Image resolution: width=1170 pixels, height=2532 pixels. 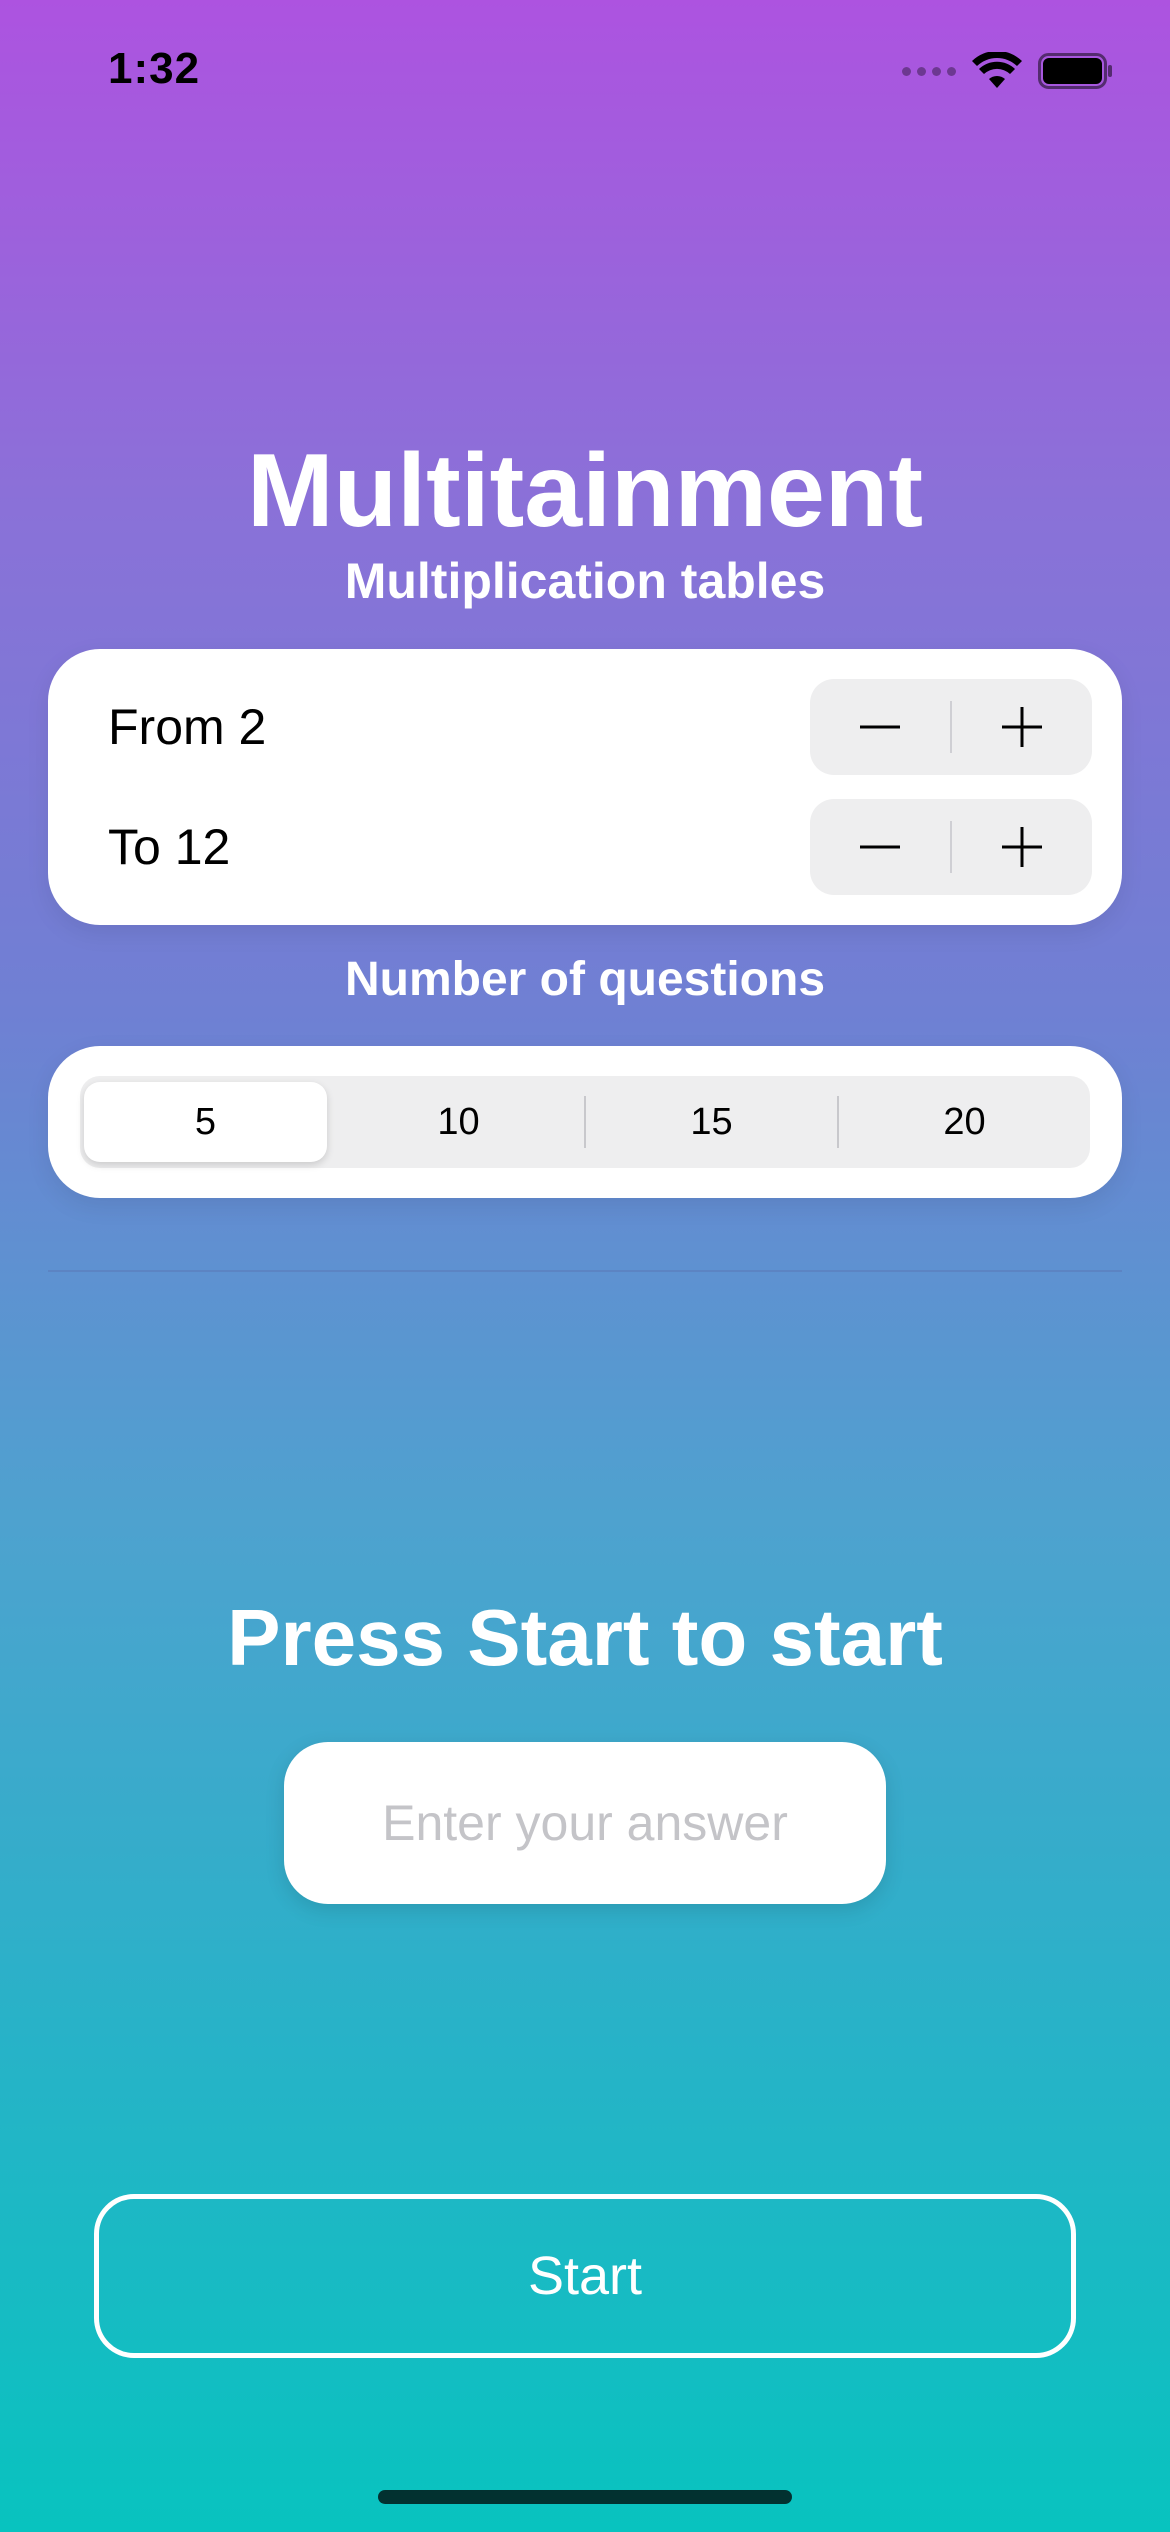 I want to click on app-title: Multitainment, so click(x=585, y=491).